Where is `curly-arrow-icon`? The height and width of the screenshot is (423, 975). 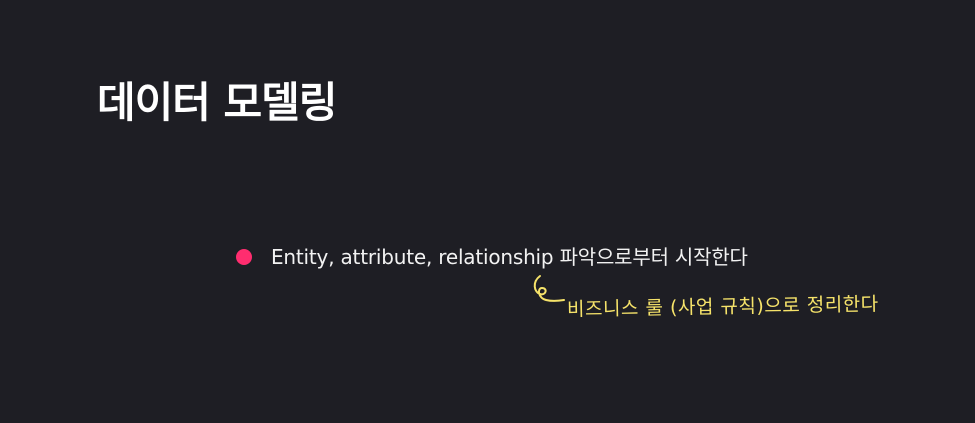 curly-arrow-icon is located at coordinates (549, 288).